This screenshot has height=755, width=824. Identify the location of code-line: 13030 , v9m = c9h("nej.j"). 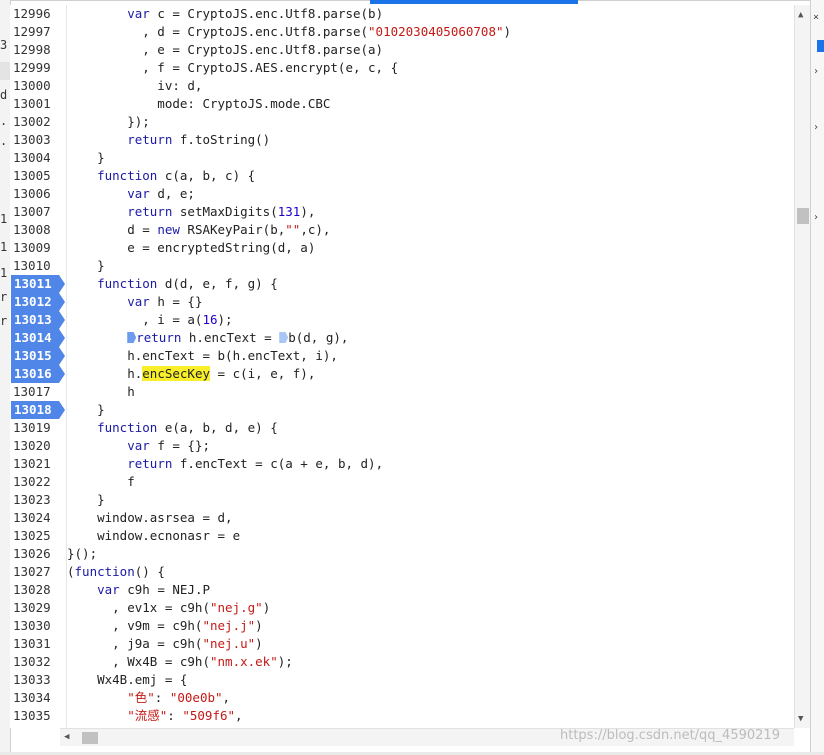
(402, 626).